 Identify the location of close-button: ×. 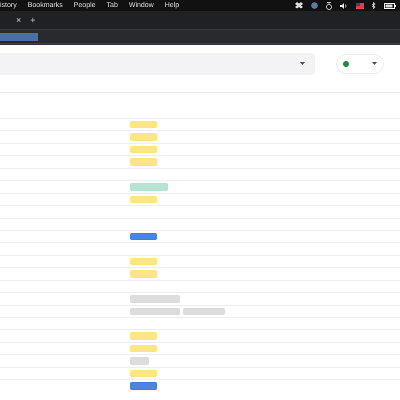
(19, 20).